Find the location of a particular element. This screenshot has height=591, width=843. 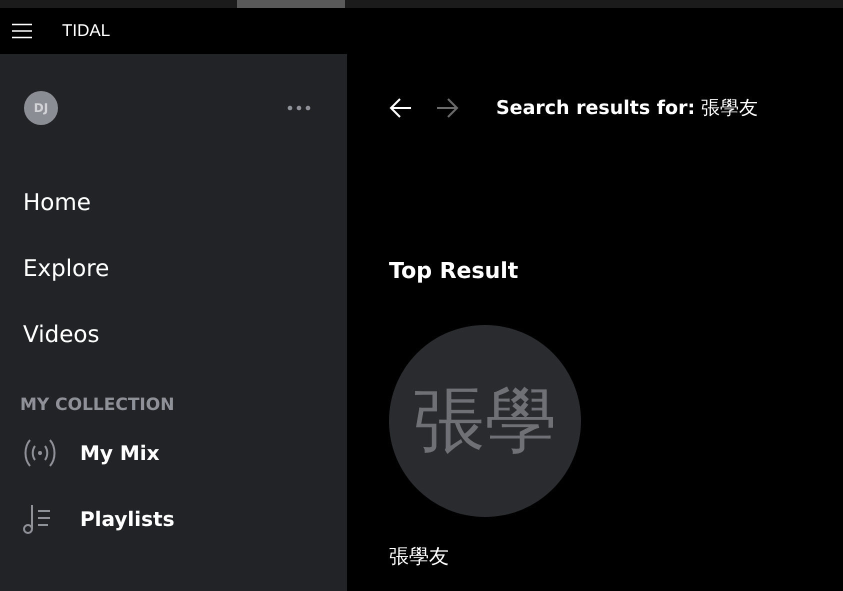

nav-item: Explore is located at coordinates (66, 269).